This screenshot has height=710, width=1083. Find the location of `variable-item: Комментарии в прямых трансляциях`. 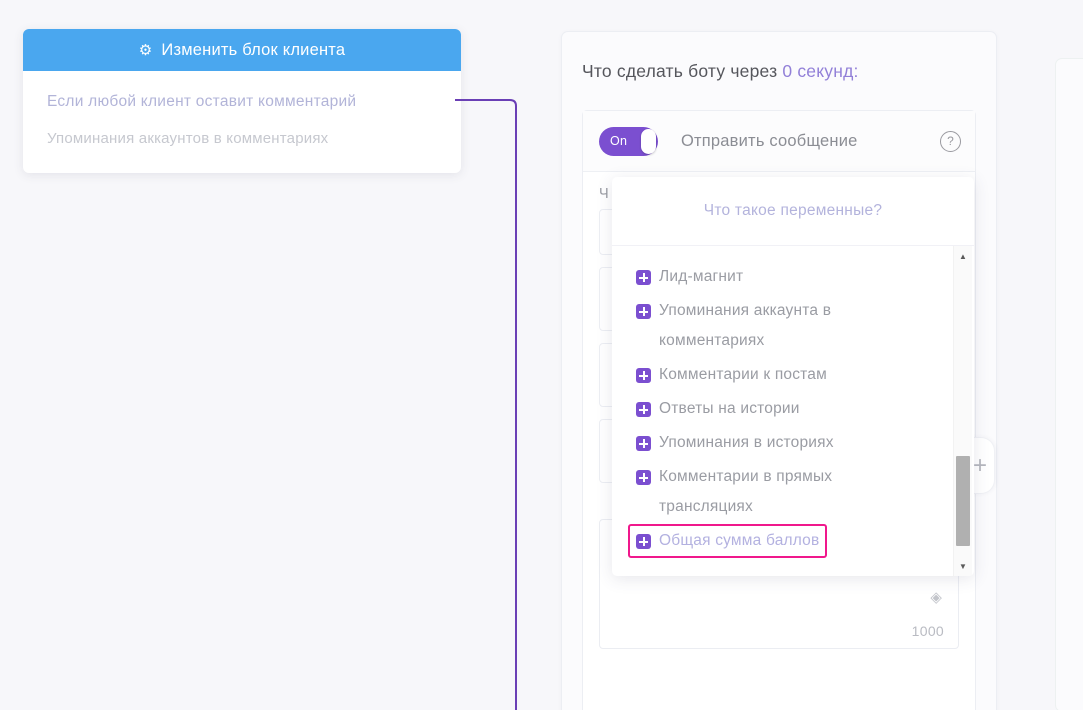

variable-item: Комментарии в прямых трансляциях is located at coordinates (788, 492).